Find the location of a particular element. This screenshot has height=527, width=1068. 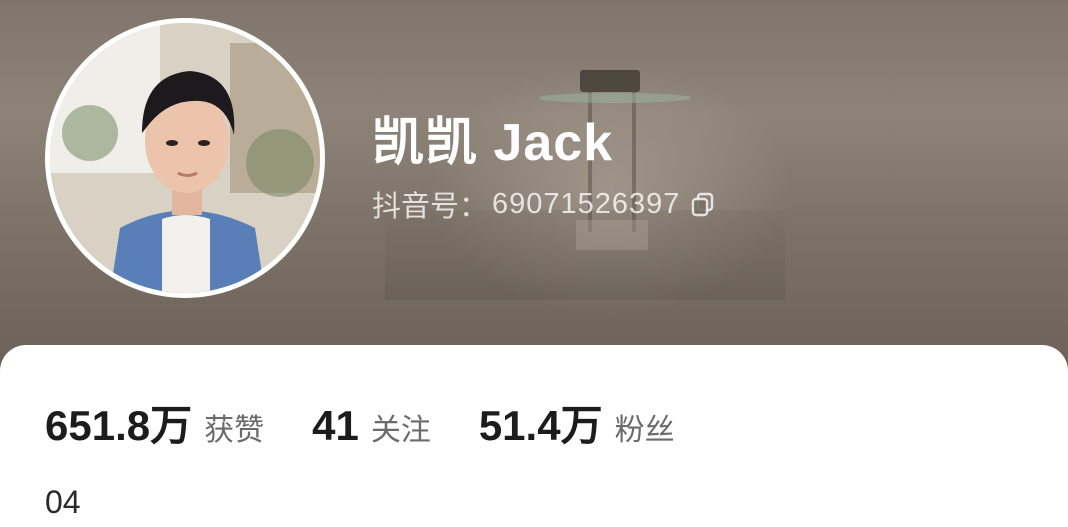

stat-followers-value: 51.4万 is located at coordinates (540, 425).